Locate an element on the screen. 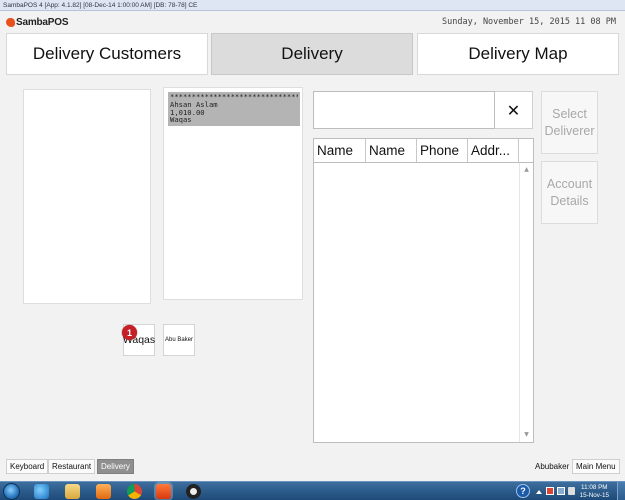  current-user: Abubaker is located at coordinates (552, 466).